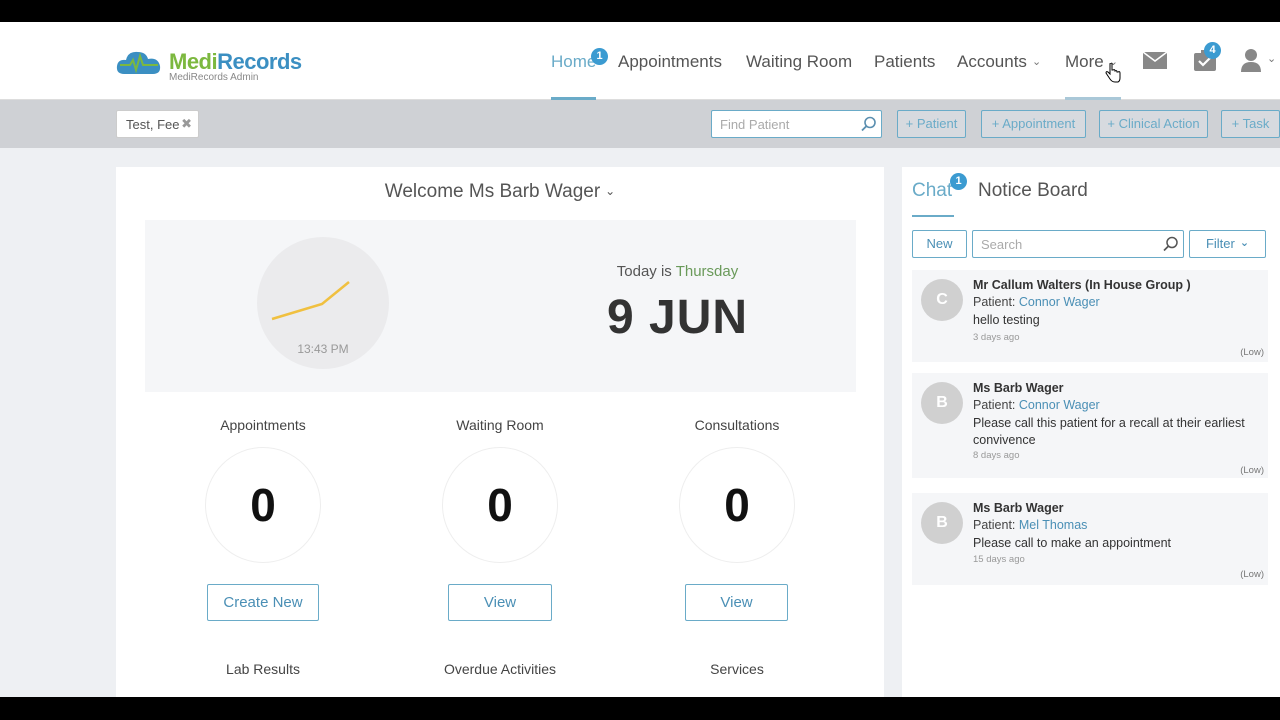 The height and width of the screenshot is (720, 1280). Describe the element at coordinates (263, 425) in the screenshot. I see `appointments-stat-label: Appointments` at that location.